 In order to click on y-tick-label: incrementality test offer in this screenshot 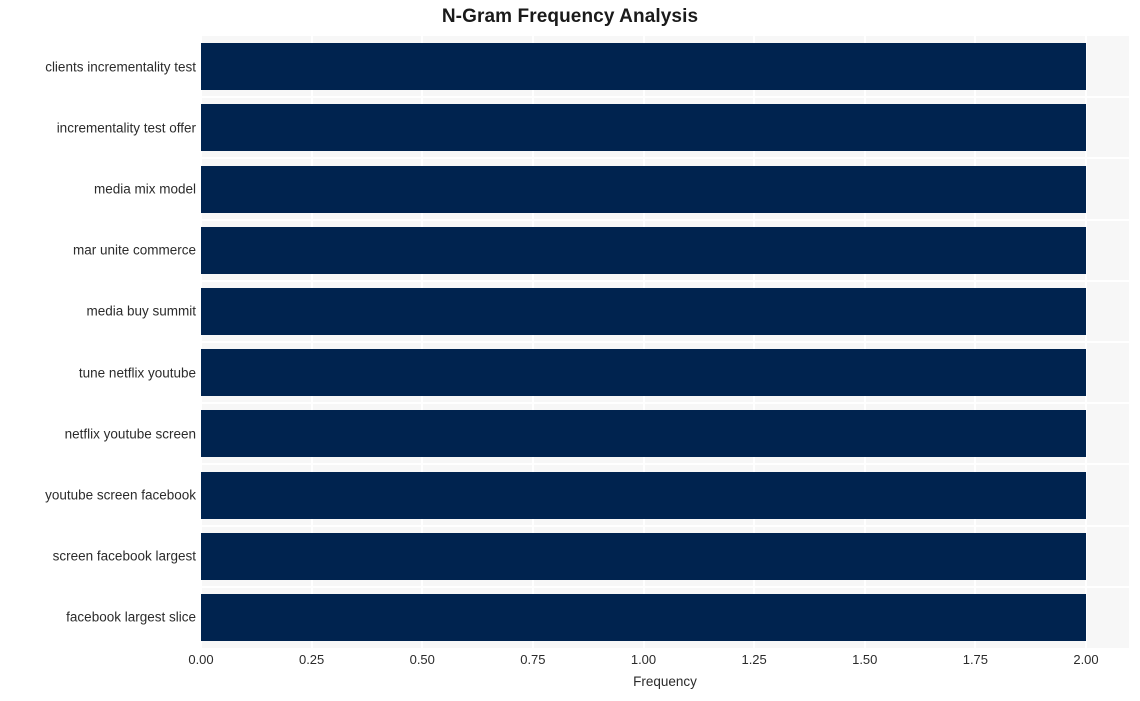, I will do `click(126, 128)`.